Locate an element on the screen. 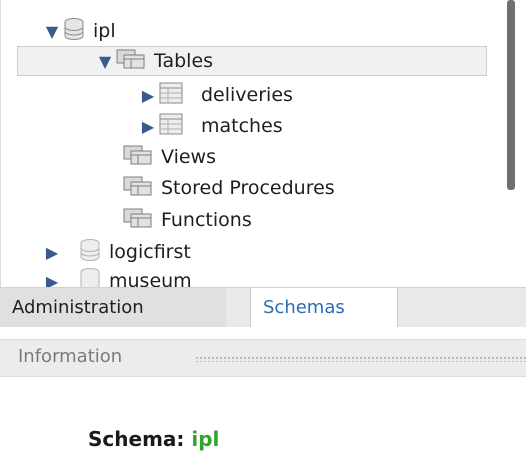 Image resolution: width=526 pixels, height=465 pixels. tab-label: Administration is located at coordinates (78, 307).